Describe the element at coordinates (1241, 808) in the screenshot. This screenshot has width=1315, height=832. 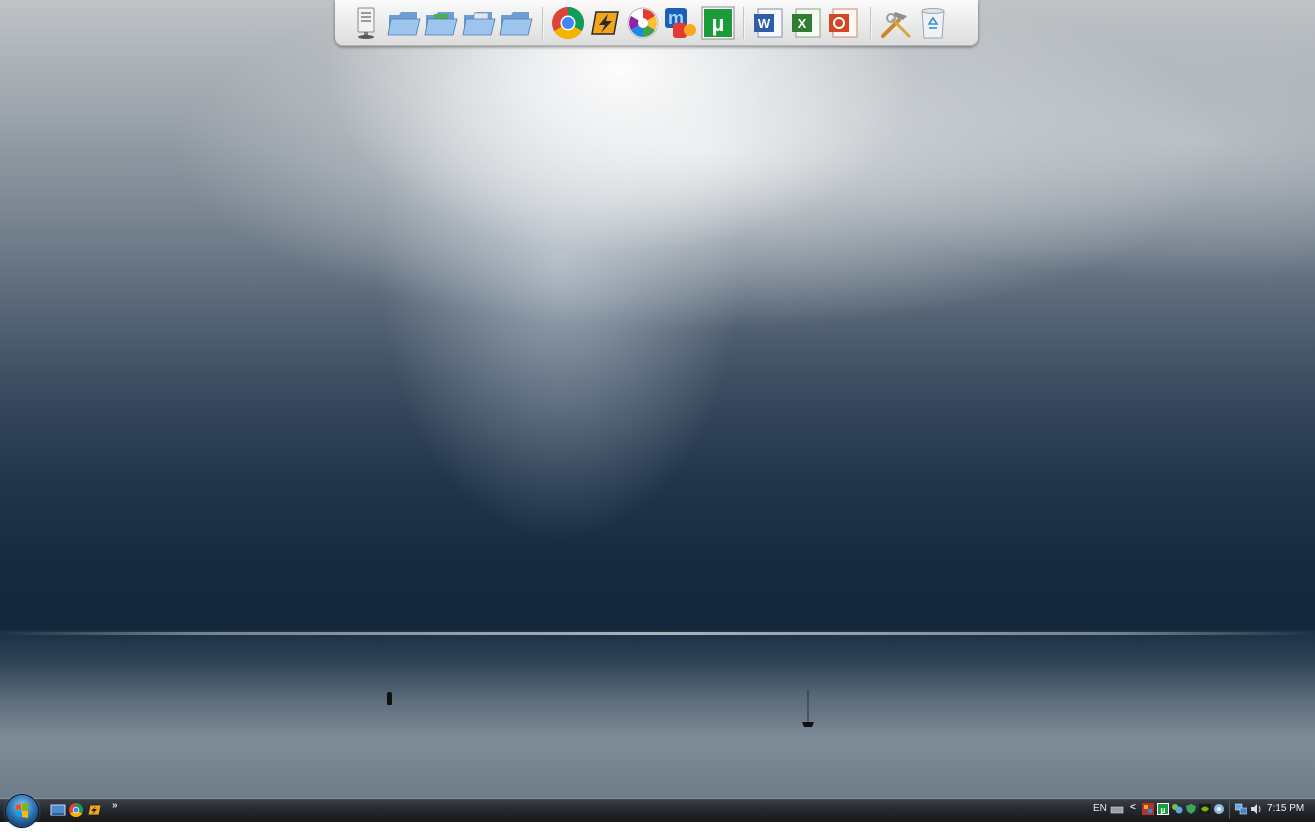
I see `network-connection-icon` at that location.